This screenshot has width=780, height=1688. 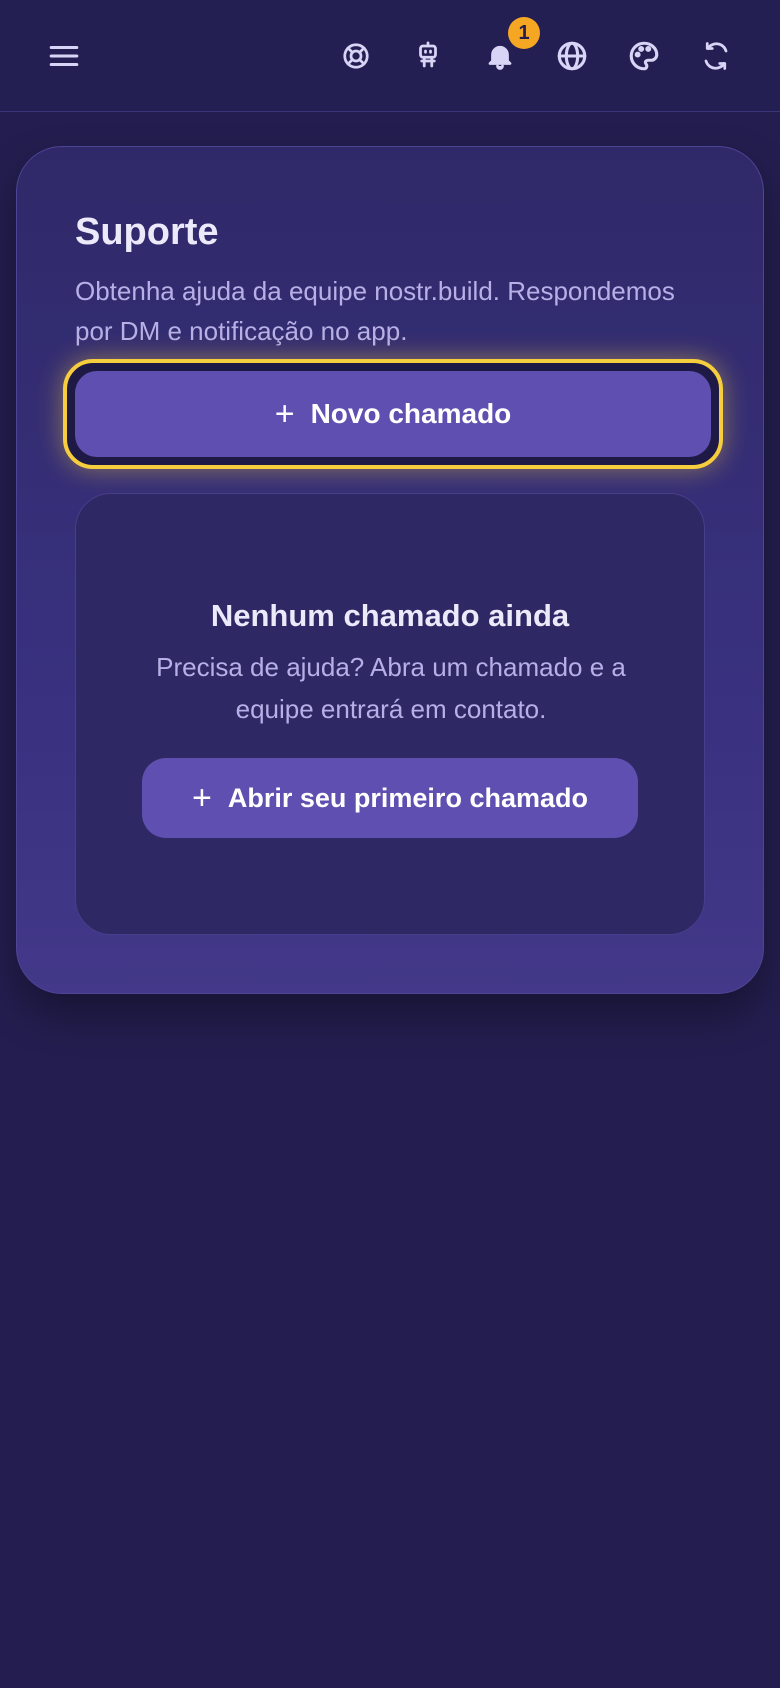 I want to click on refresh-icon, so click(x=716, y=56).